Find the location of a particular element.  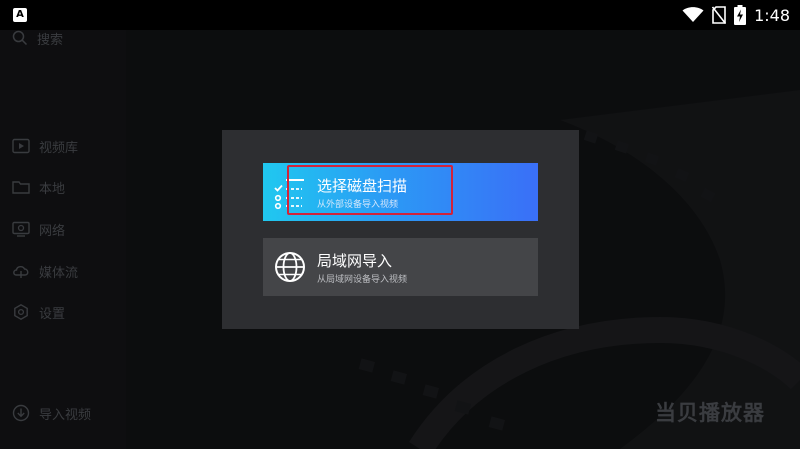

no-sim-icon is located at coordinates (719, 15).